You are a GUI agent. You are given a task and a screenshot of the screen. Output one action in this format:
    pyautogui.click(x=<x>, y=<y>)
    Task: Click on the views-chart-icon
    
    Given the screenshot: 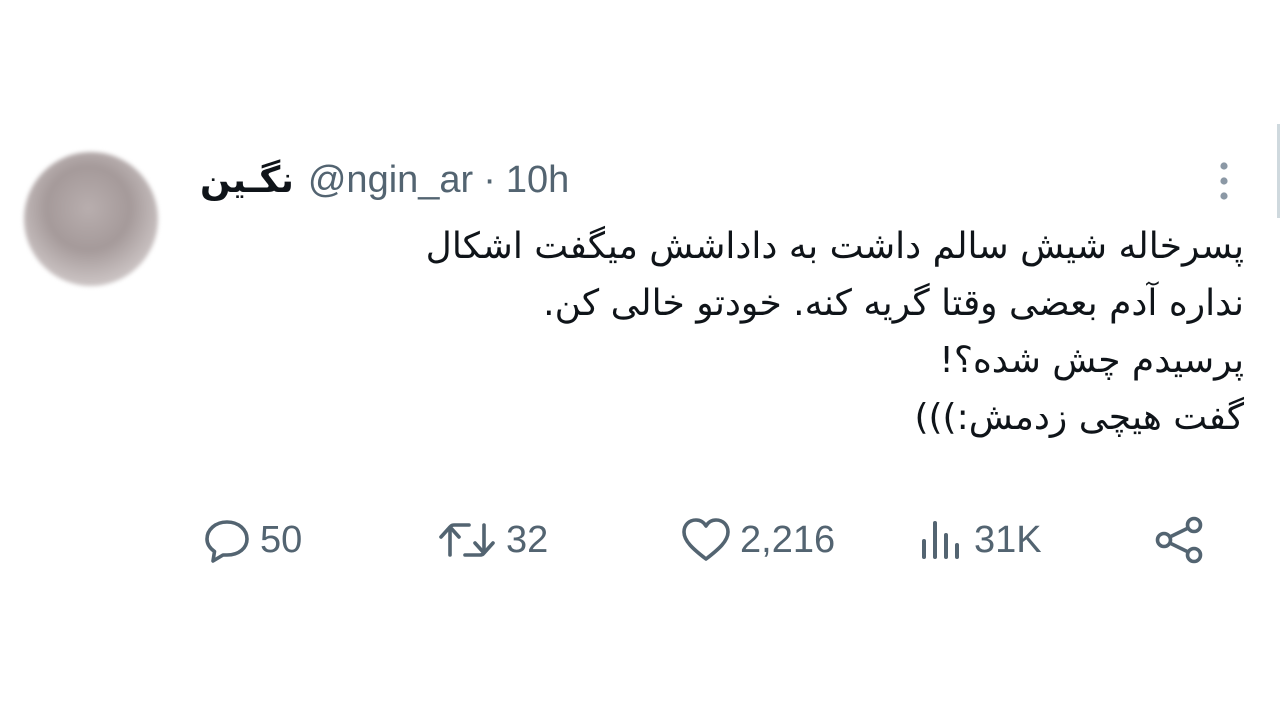 What is the action you would take?
    pyautogui.click(x=940, y=540)
    